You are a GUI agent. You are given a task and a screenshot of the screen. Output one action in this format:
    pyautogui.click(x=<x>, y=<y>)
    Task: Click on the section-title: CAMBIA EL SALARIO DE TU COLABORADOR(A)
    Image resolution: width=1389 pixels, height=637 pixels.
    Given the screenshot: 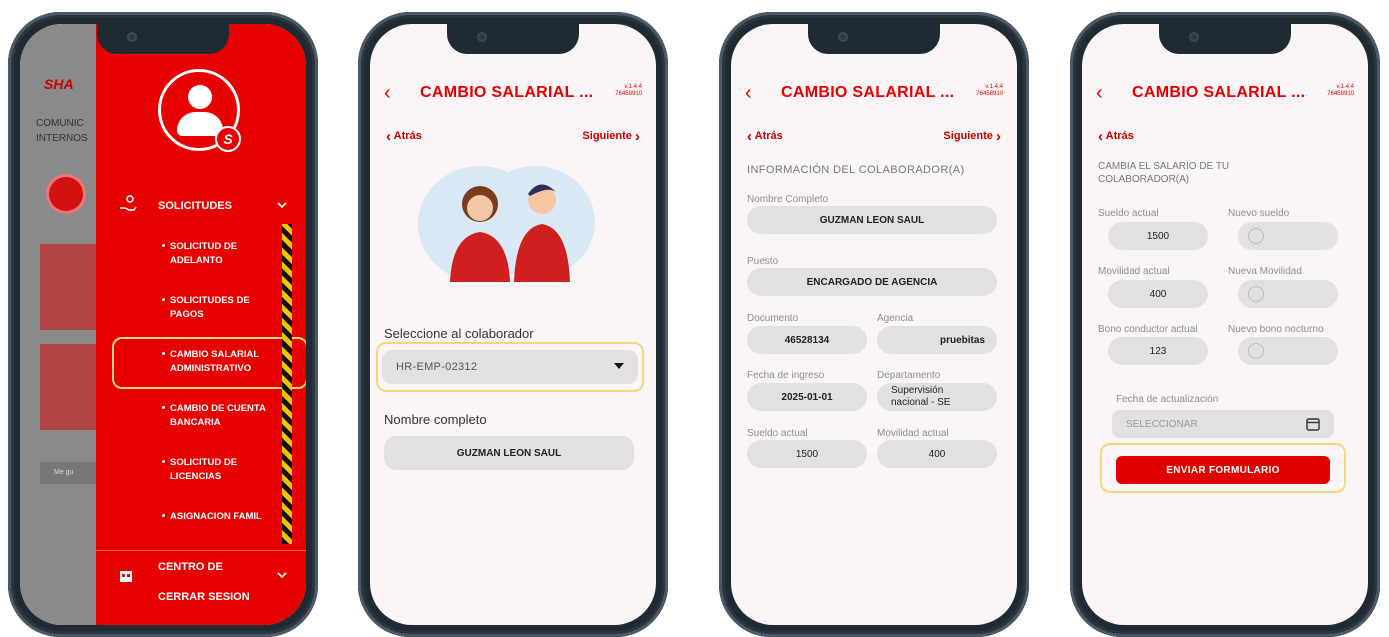 What is the action you would take?
    pyautogui.click(x=1164, y=173)
    